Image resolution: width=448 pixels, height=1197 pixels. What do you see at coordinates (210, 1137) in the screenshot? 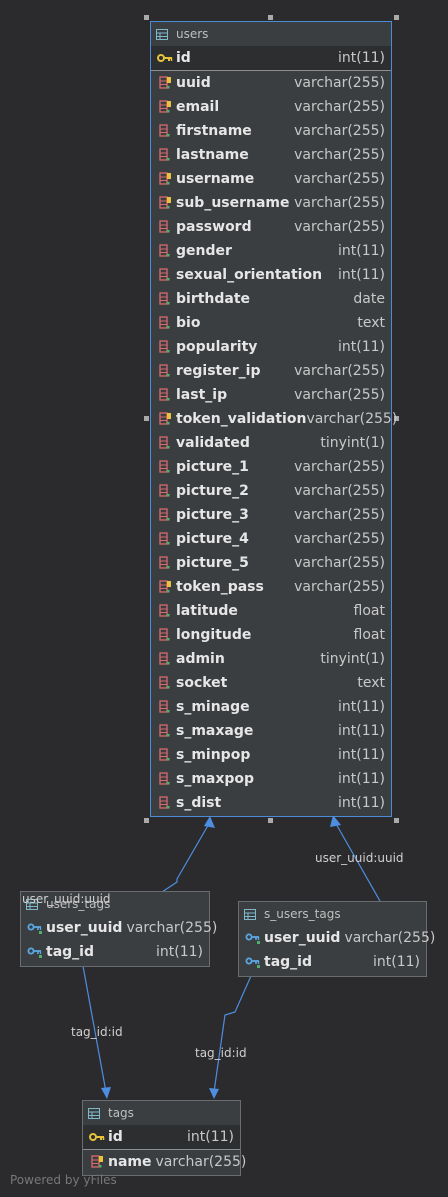
I see `column-type: int(11)` at bounding box center [210, 1137].